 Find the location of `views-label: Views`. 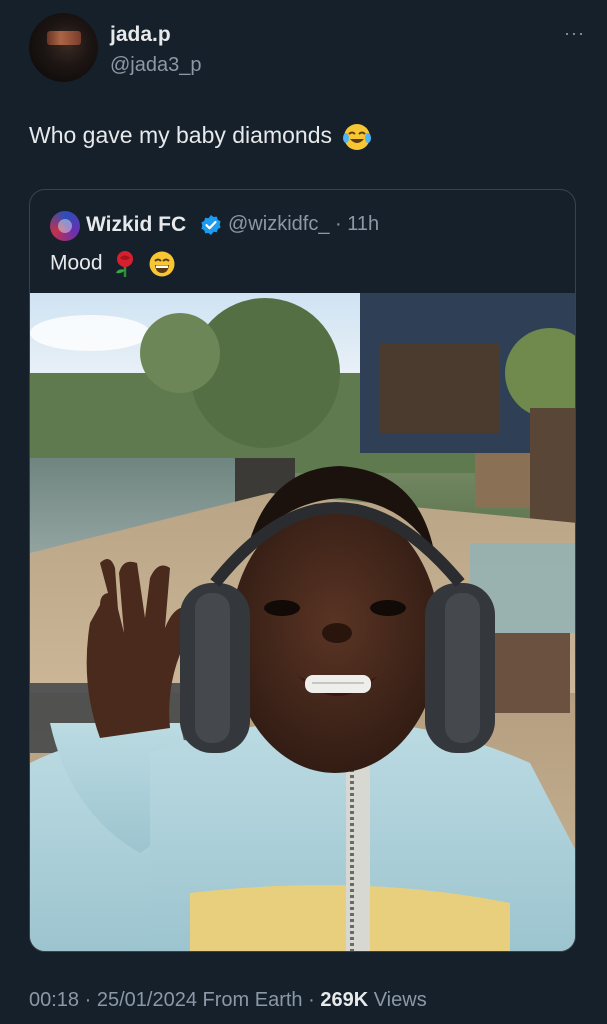

views-label: Views is located at coordinates (400, 1000).